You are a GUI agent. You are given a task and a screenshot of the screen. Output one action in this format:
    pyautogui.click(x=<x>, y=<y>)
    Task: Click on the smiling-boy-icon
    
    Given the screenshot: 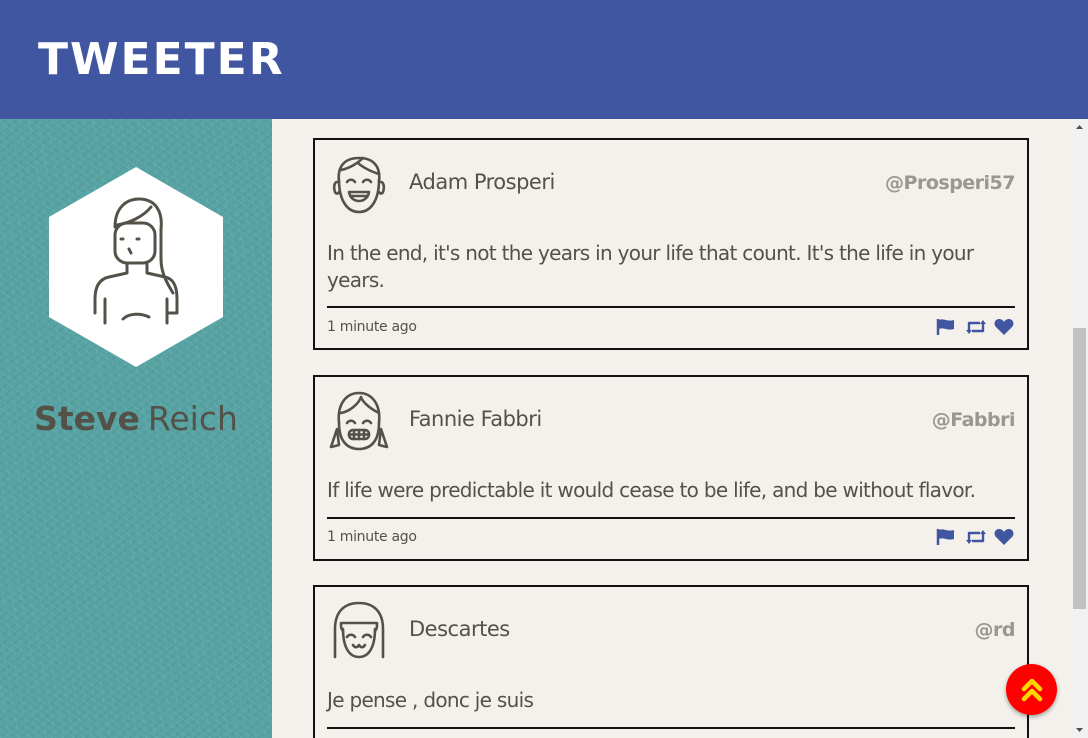 What is the action you would take?
    pyautogui.click(x=359, y=185)
    